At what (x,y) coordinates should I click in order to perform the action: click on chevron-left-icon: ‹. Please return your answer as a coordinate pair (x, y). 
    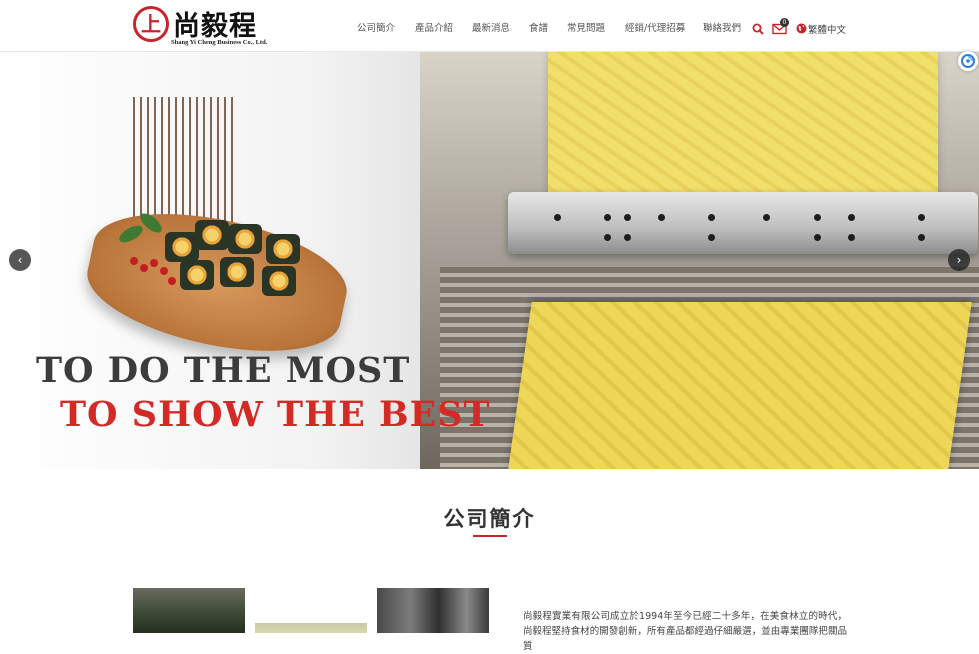
    Looking at the image, I should click on (20, 260).